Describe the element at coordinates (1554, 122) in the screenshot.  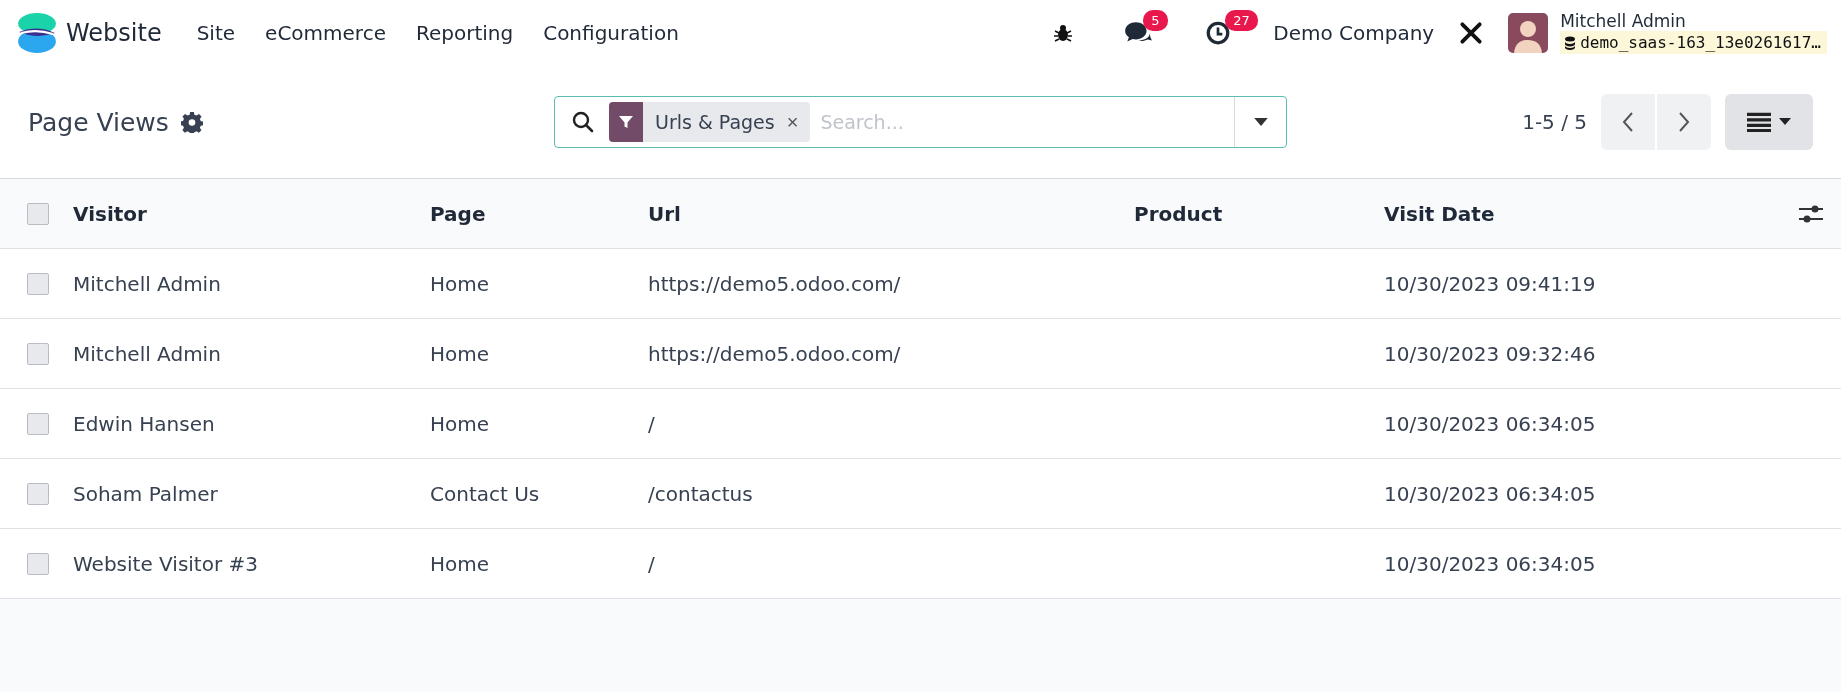
I see `pager-value: 1-5 / 5` at that location.